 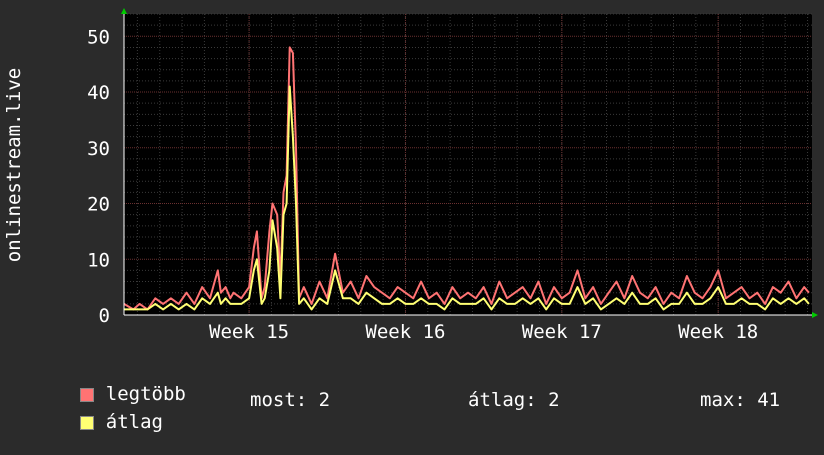 I want to click on x-tick-label: Week 18, so click(x=718, y=332).